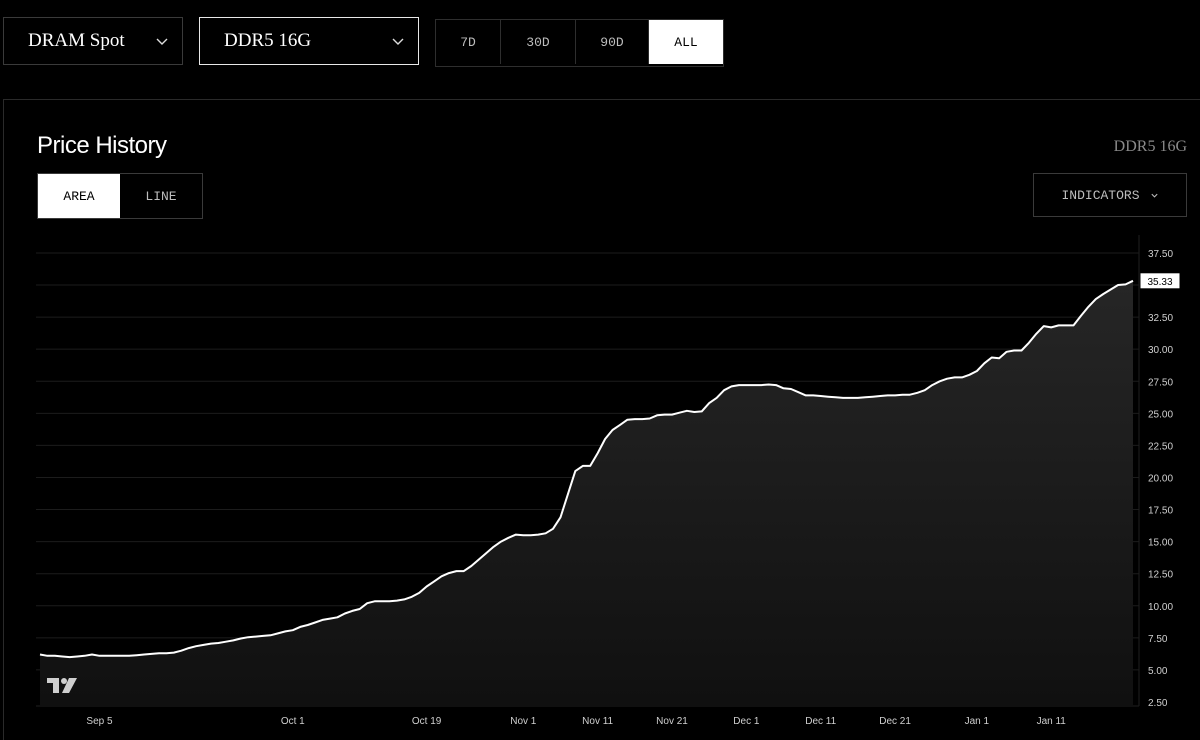  I want to click on x-tick-label: Nov 11, so click(597, 721).